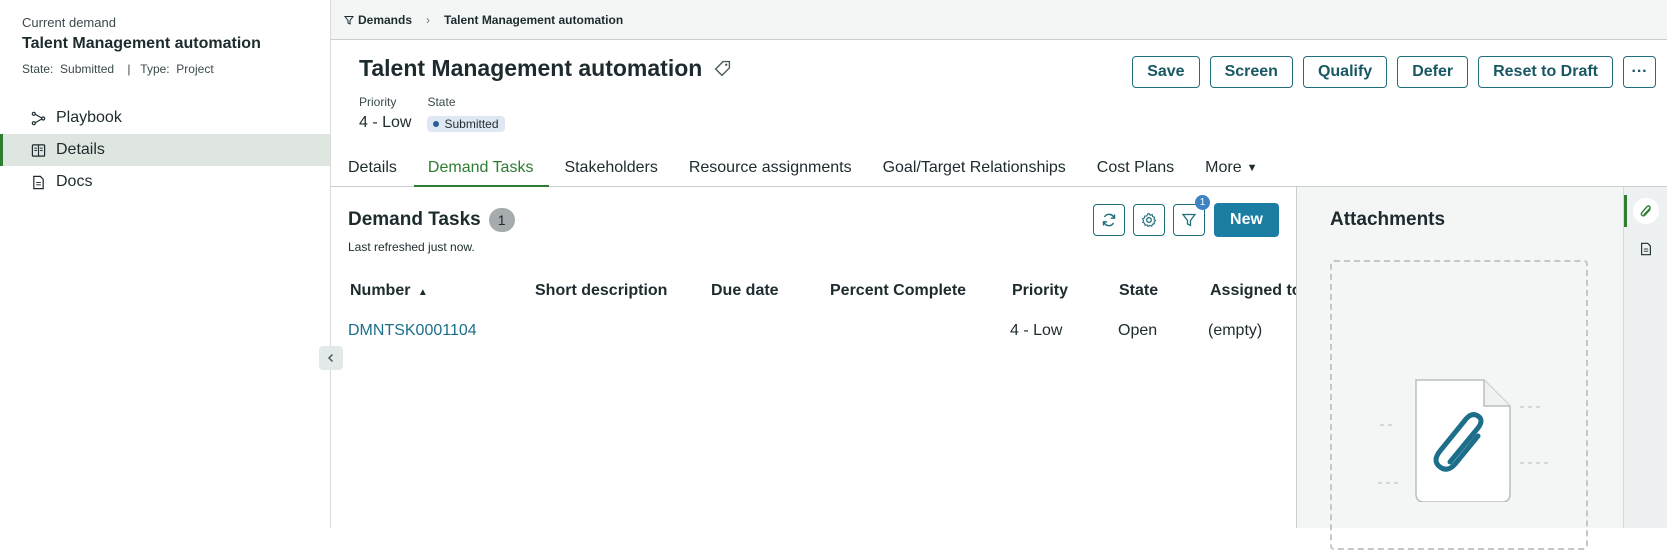 The height and width of the screenshot is (550, 1667). I want to click on current-demand-meta: State: Submitted | Type: Project, so click(118, 69).